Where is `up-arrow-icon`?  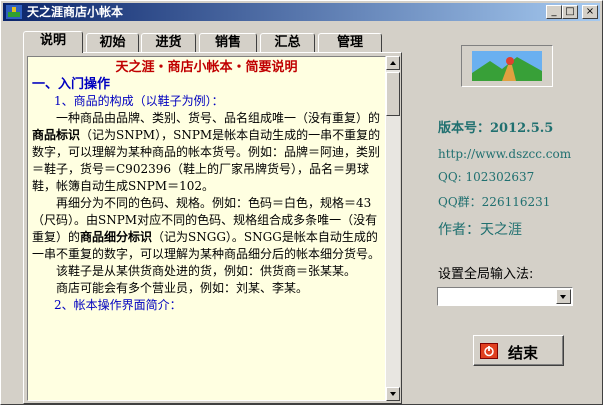
up-arrow-icon is located at coordinates (393, 63).